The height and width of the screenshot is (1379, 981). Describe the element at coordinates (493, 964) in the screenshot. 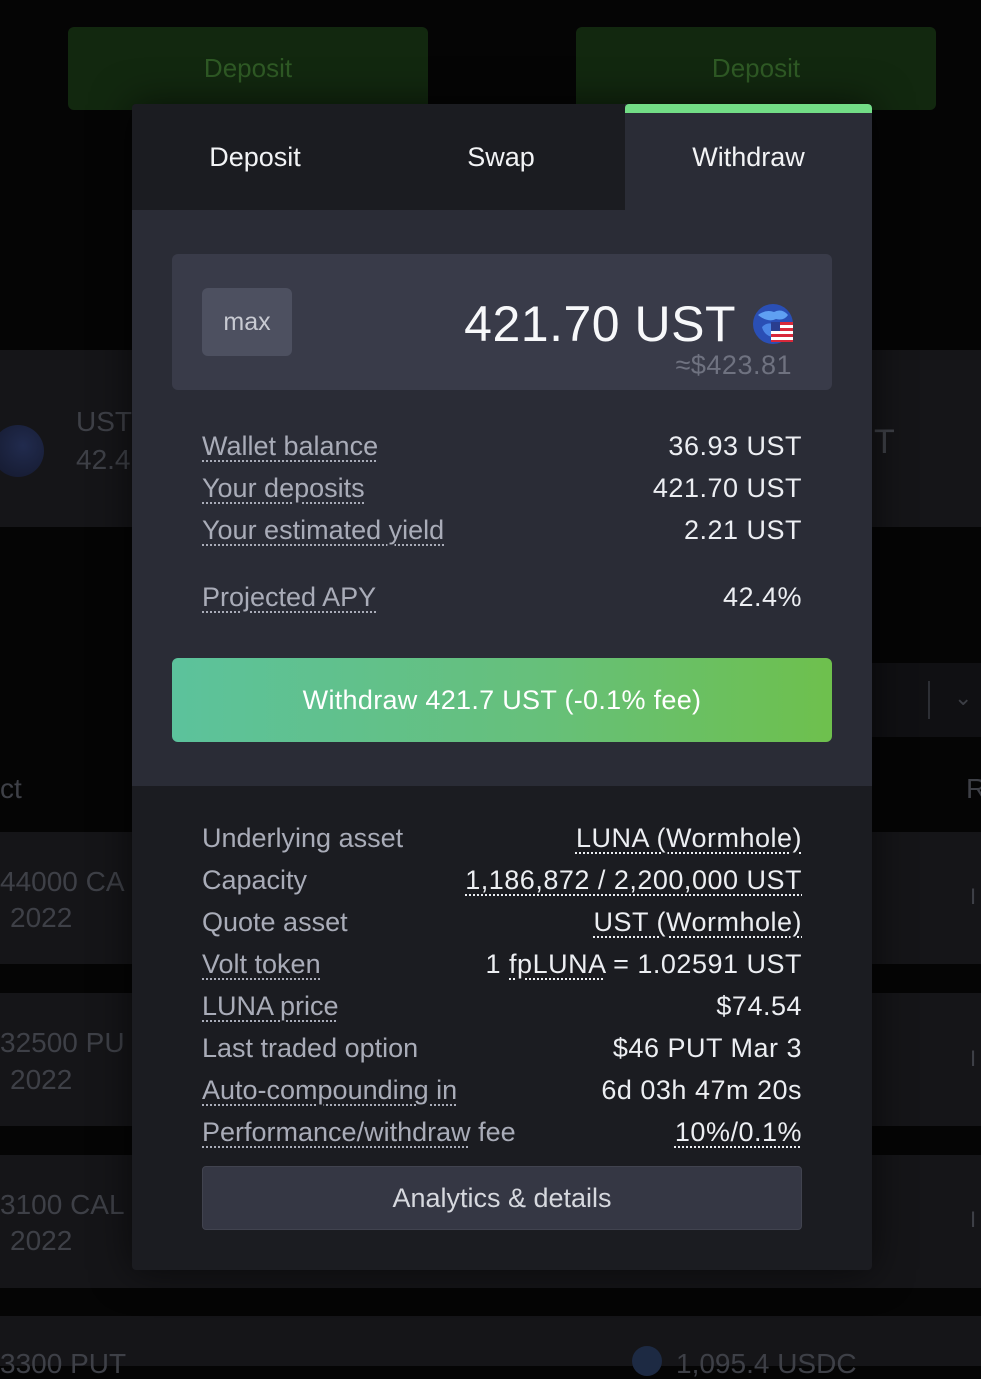

I see `volt-token-amount: 1` at that location.